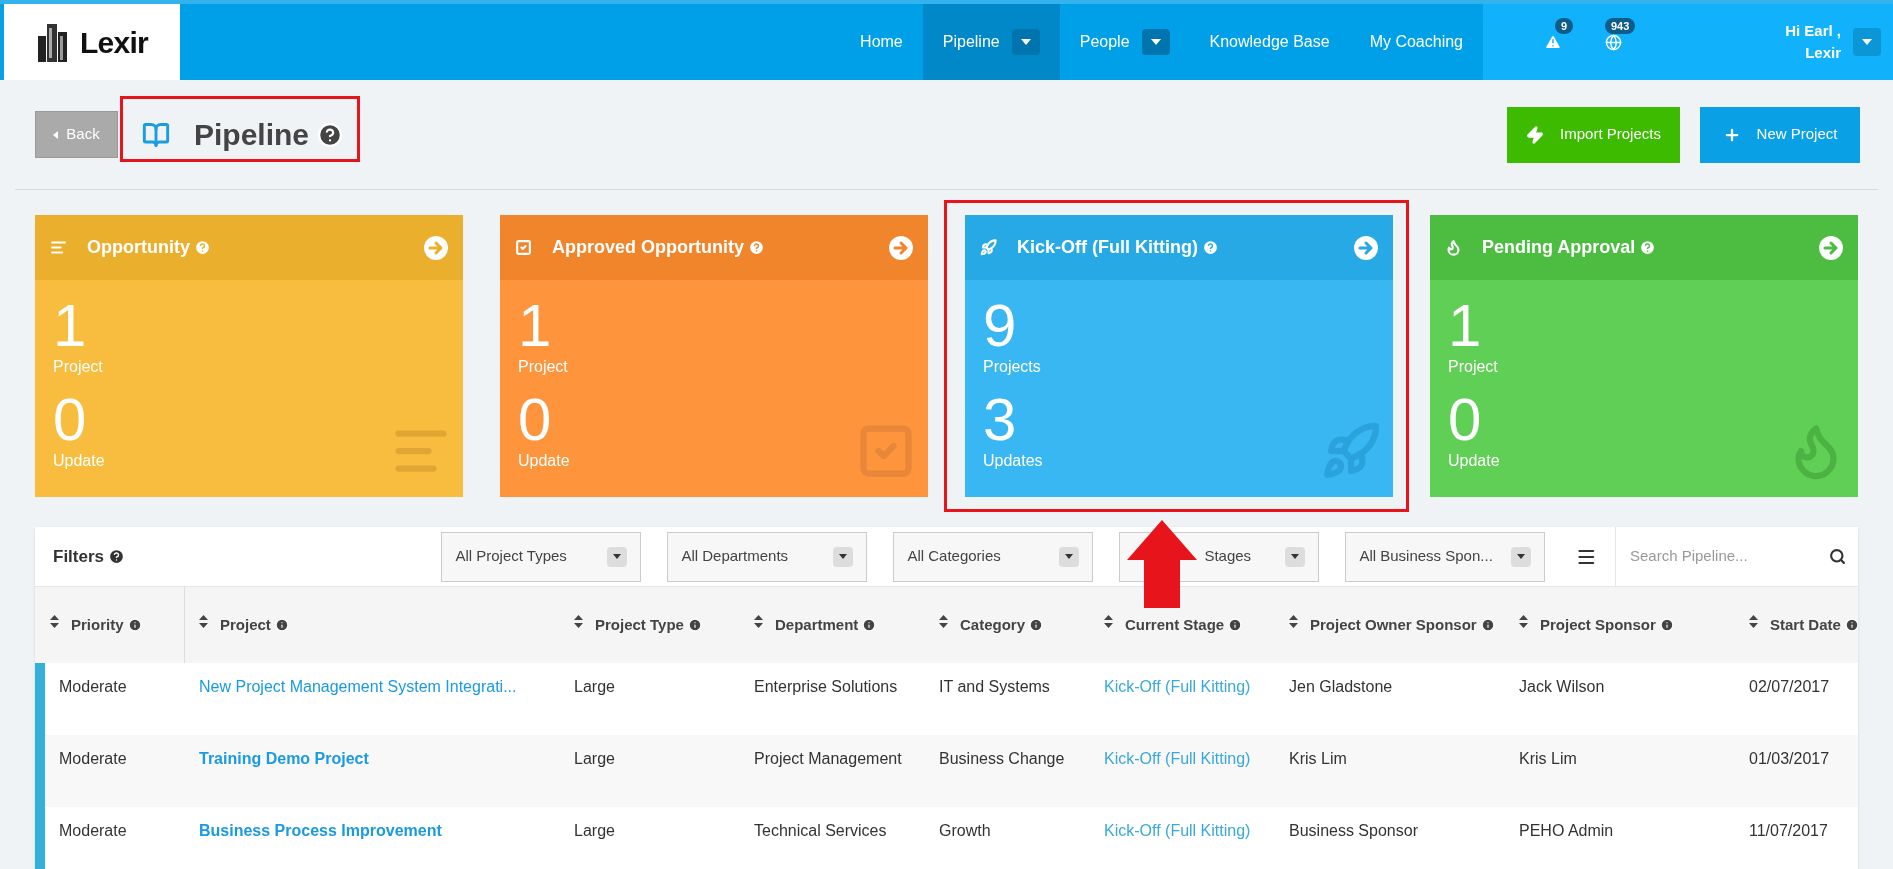 The image size is (1893, 869). What do you see at coordinates (817, 625) in the screenshot?
I see `column-header: Department` at bounding box center [817, 625].